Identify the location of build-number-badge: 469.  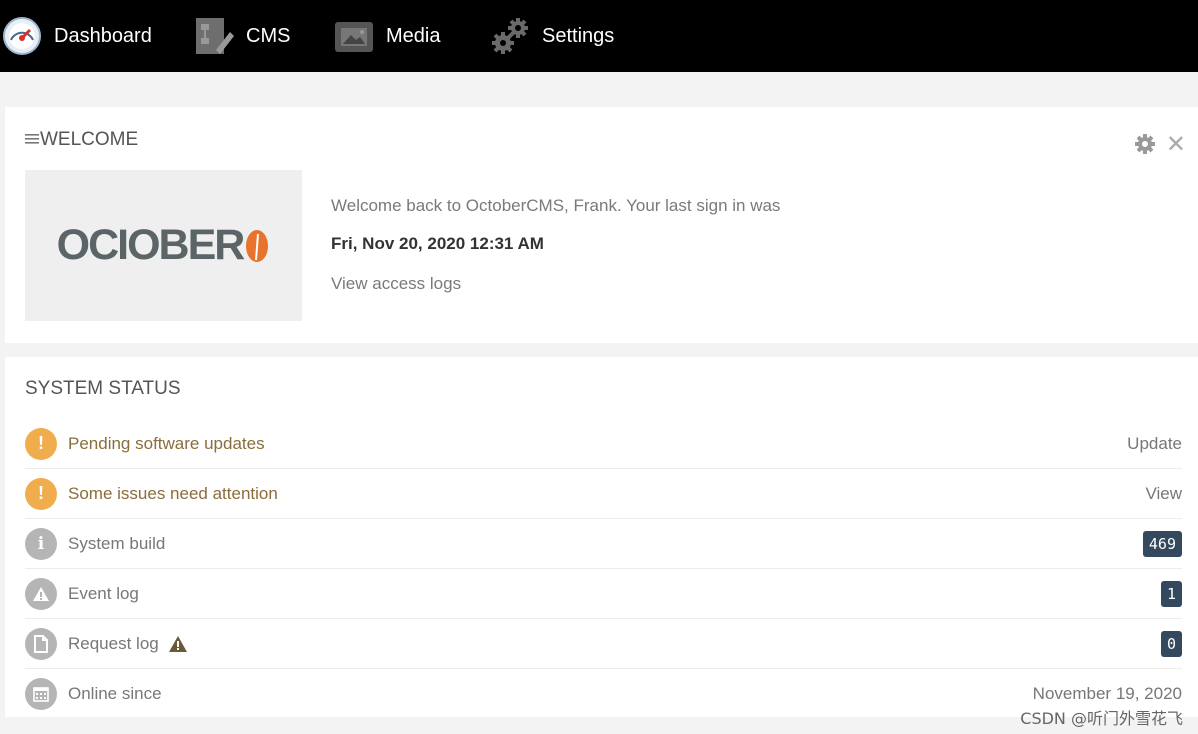
(1162, 543).